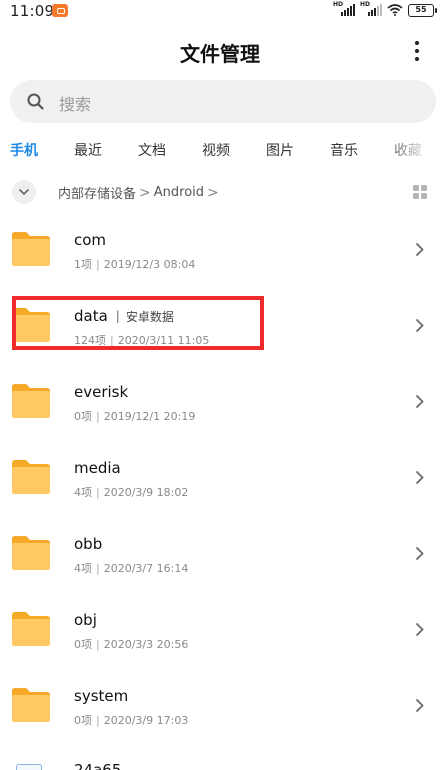 The image size is (440, 770). Describe the element at coordinates (179, 192) in the screenshot. I see `breadcrumb-current: Android` at that location.